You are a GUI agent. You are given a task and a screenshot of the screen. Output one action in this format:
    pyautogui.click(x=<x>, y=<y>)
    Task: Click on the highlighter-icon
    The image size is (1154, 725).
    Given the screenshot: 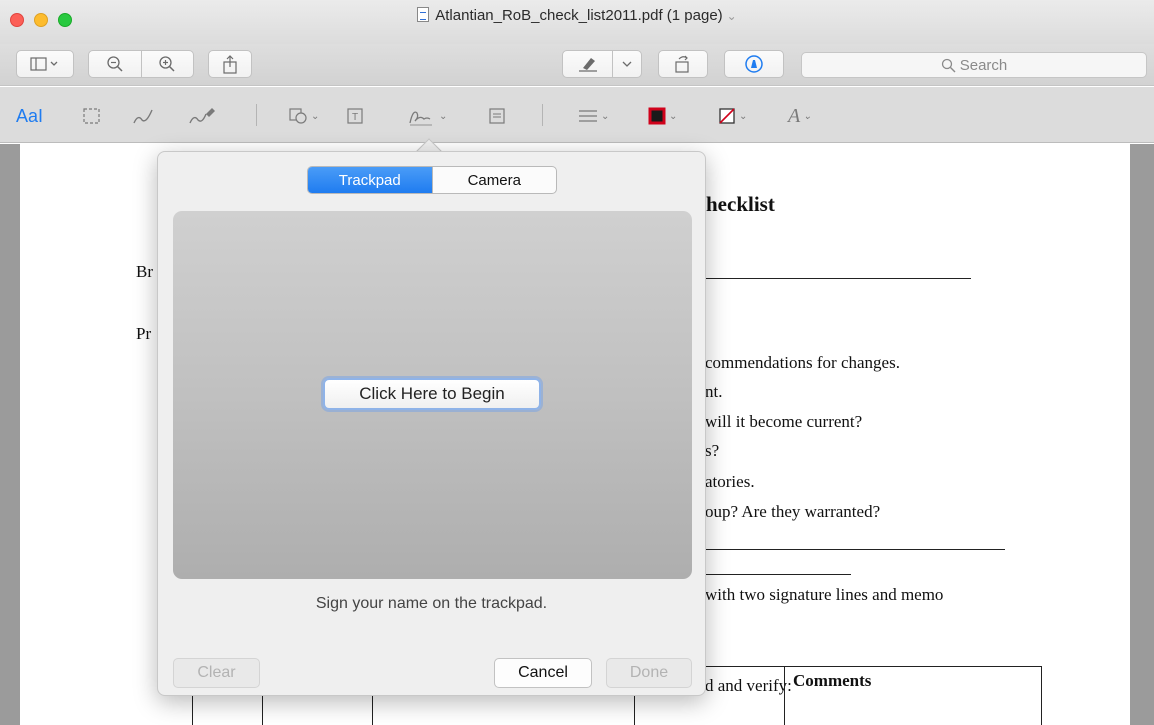 What is the action you would take?
    pyautogui.click(x=587, y=65)
    